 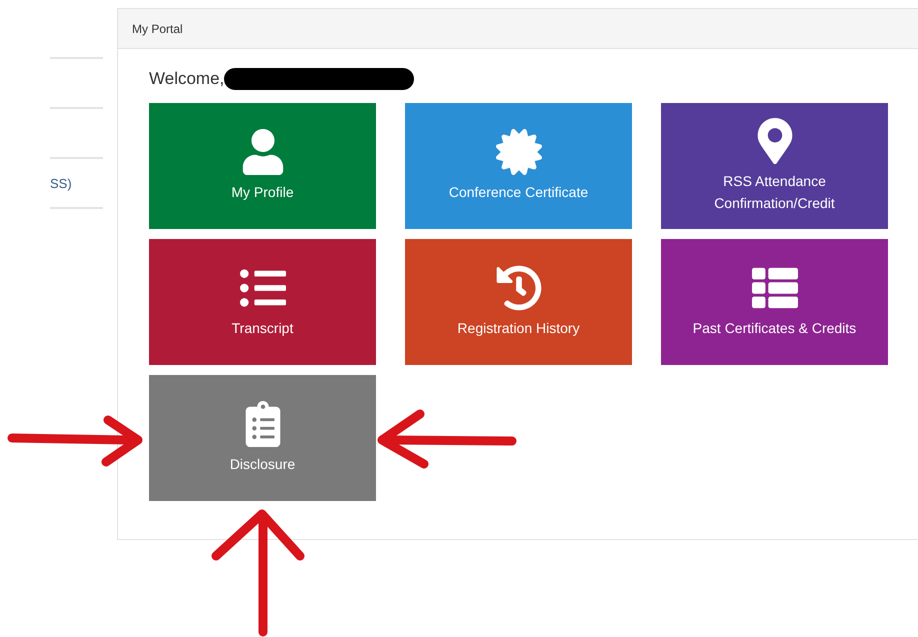 What do you see at coordinates (774, 166) in the screenshot?
I see `portal-tile: RSS Attendance Confirmation/Credit` at bounding box center [774, 166].